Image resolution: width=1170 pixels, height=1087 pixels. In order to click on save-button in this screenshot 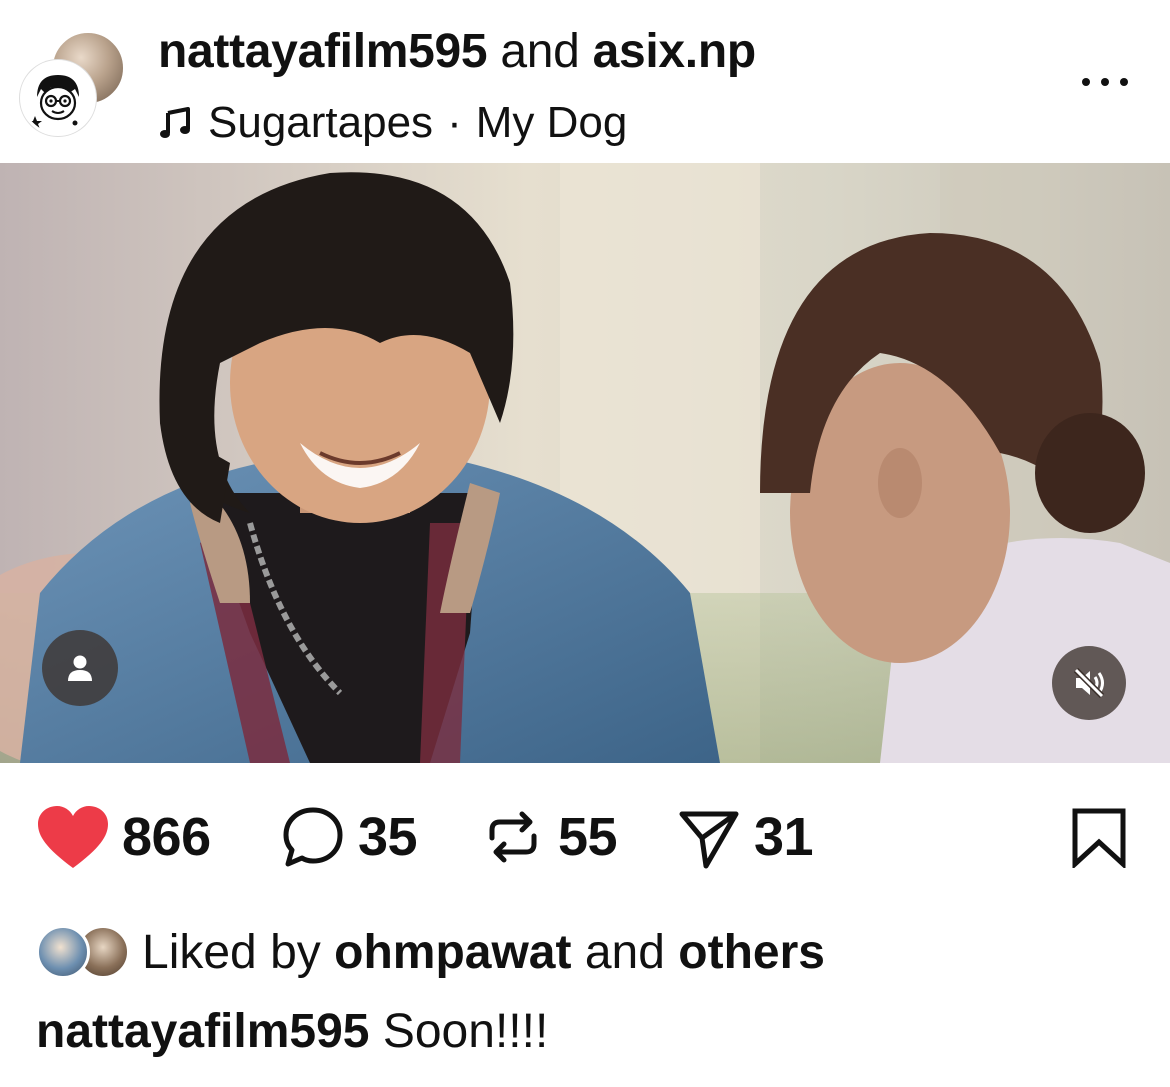, I will do `click(1099, 838)`.